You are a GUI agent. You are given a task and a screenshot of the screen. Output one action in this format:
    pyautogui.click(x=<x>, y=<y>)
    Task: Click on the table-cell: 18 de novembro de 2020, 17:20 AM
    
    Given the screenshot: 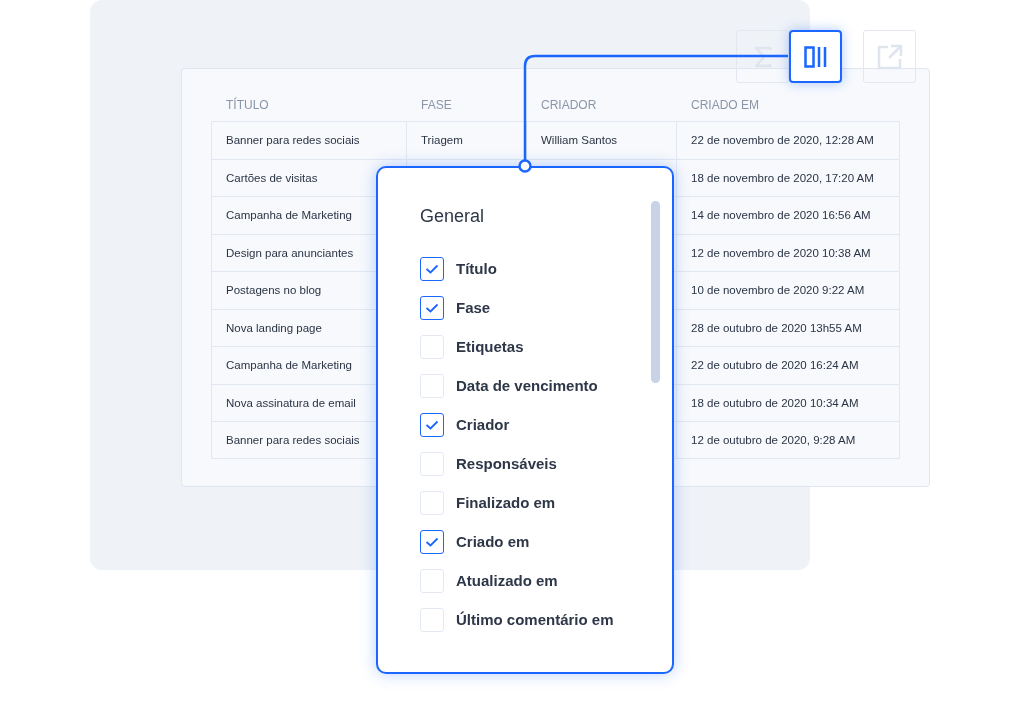 What is the action you would take?
    pyautogui.click(x=788, y=177)
    